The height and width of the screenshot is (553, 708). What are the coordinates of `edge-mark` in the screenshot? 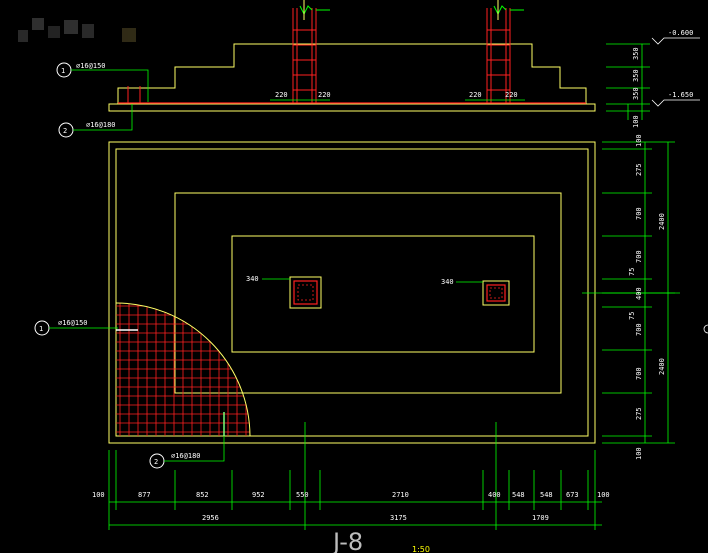 It's located at (705, 329).